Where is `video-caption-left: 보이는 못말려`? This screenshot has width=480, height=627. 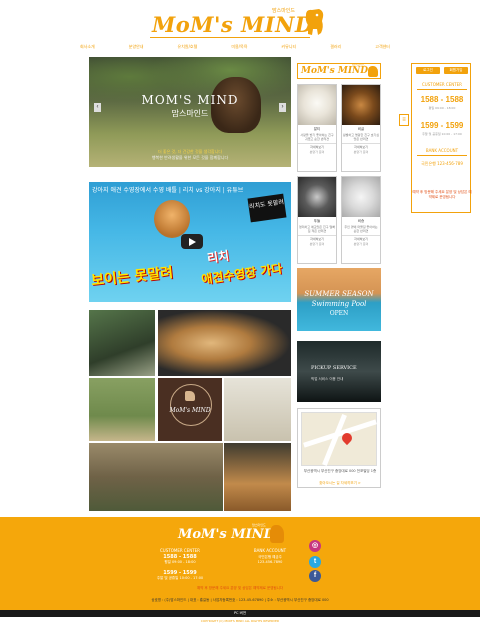 video-caption-left: 보이는 못말려 is located at coordinates (132, 277).